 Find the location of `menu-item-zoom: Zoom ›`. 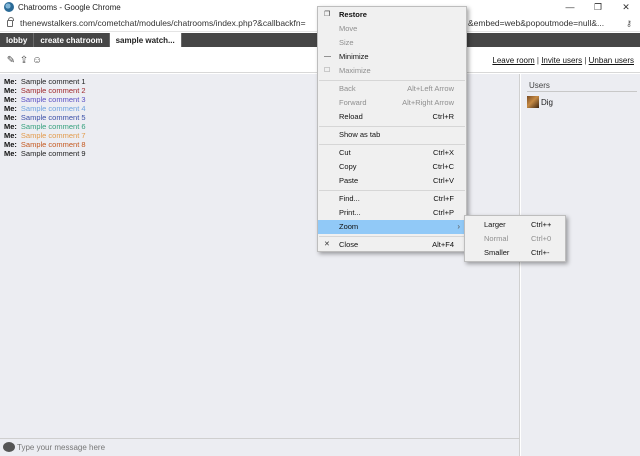

menu-item-zoom: Zoom › is located at coordinates (392, 227).